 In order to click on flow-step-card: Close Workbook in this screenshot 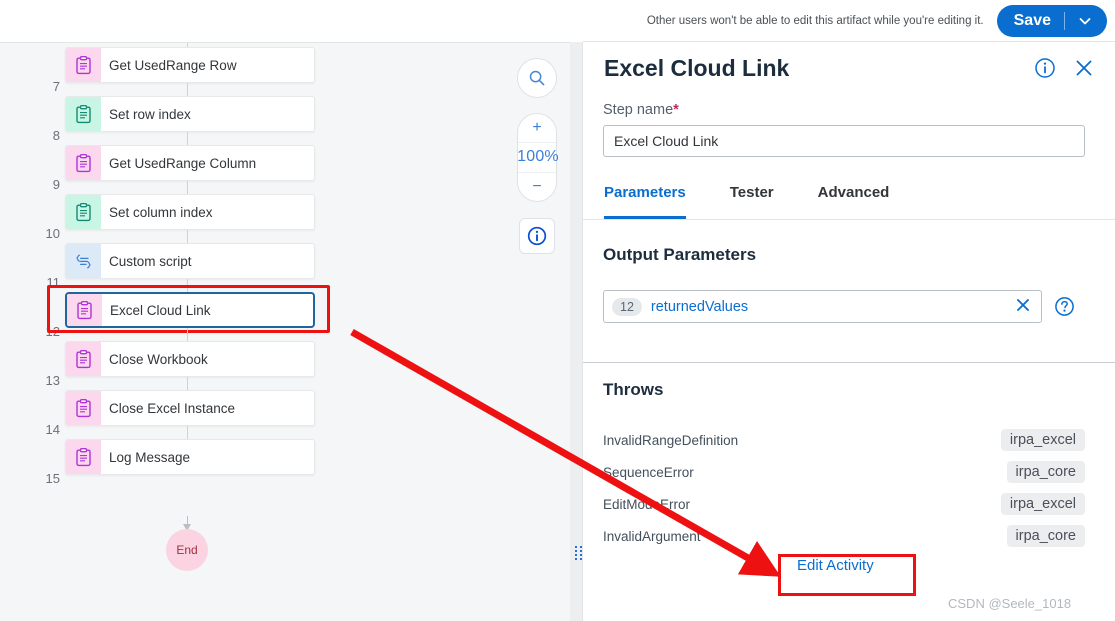, I will do `click(190, 359)`.